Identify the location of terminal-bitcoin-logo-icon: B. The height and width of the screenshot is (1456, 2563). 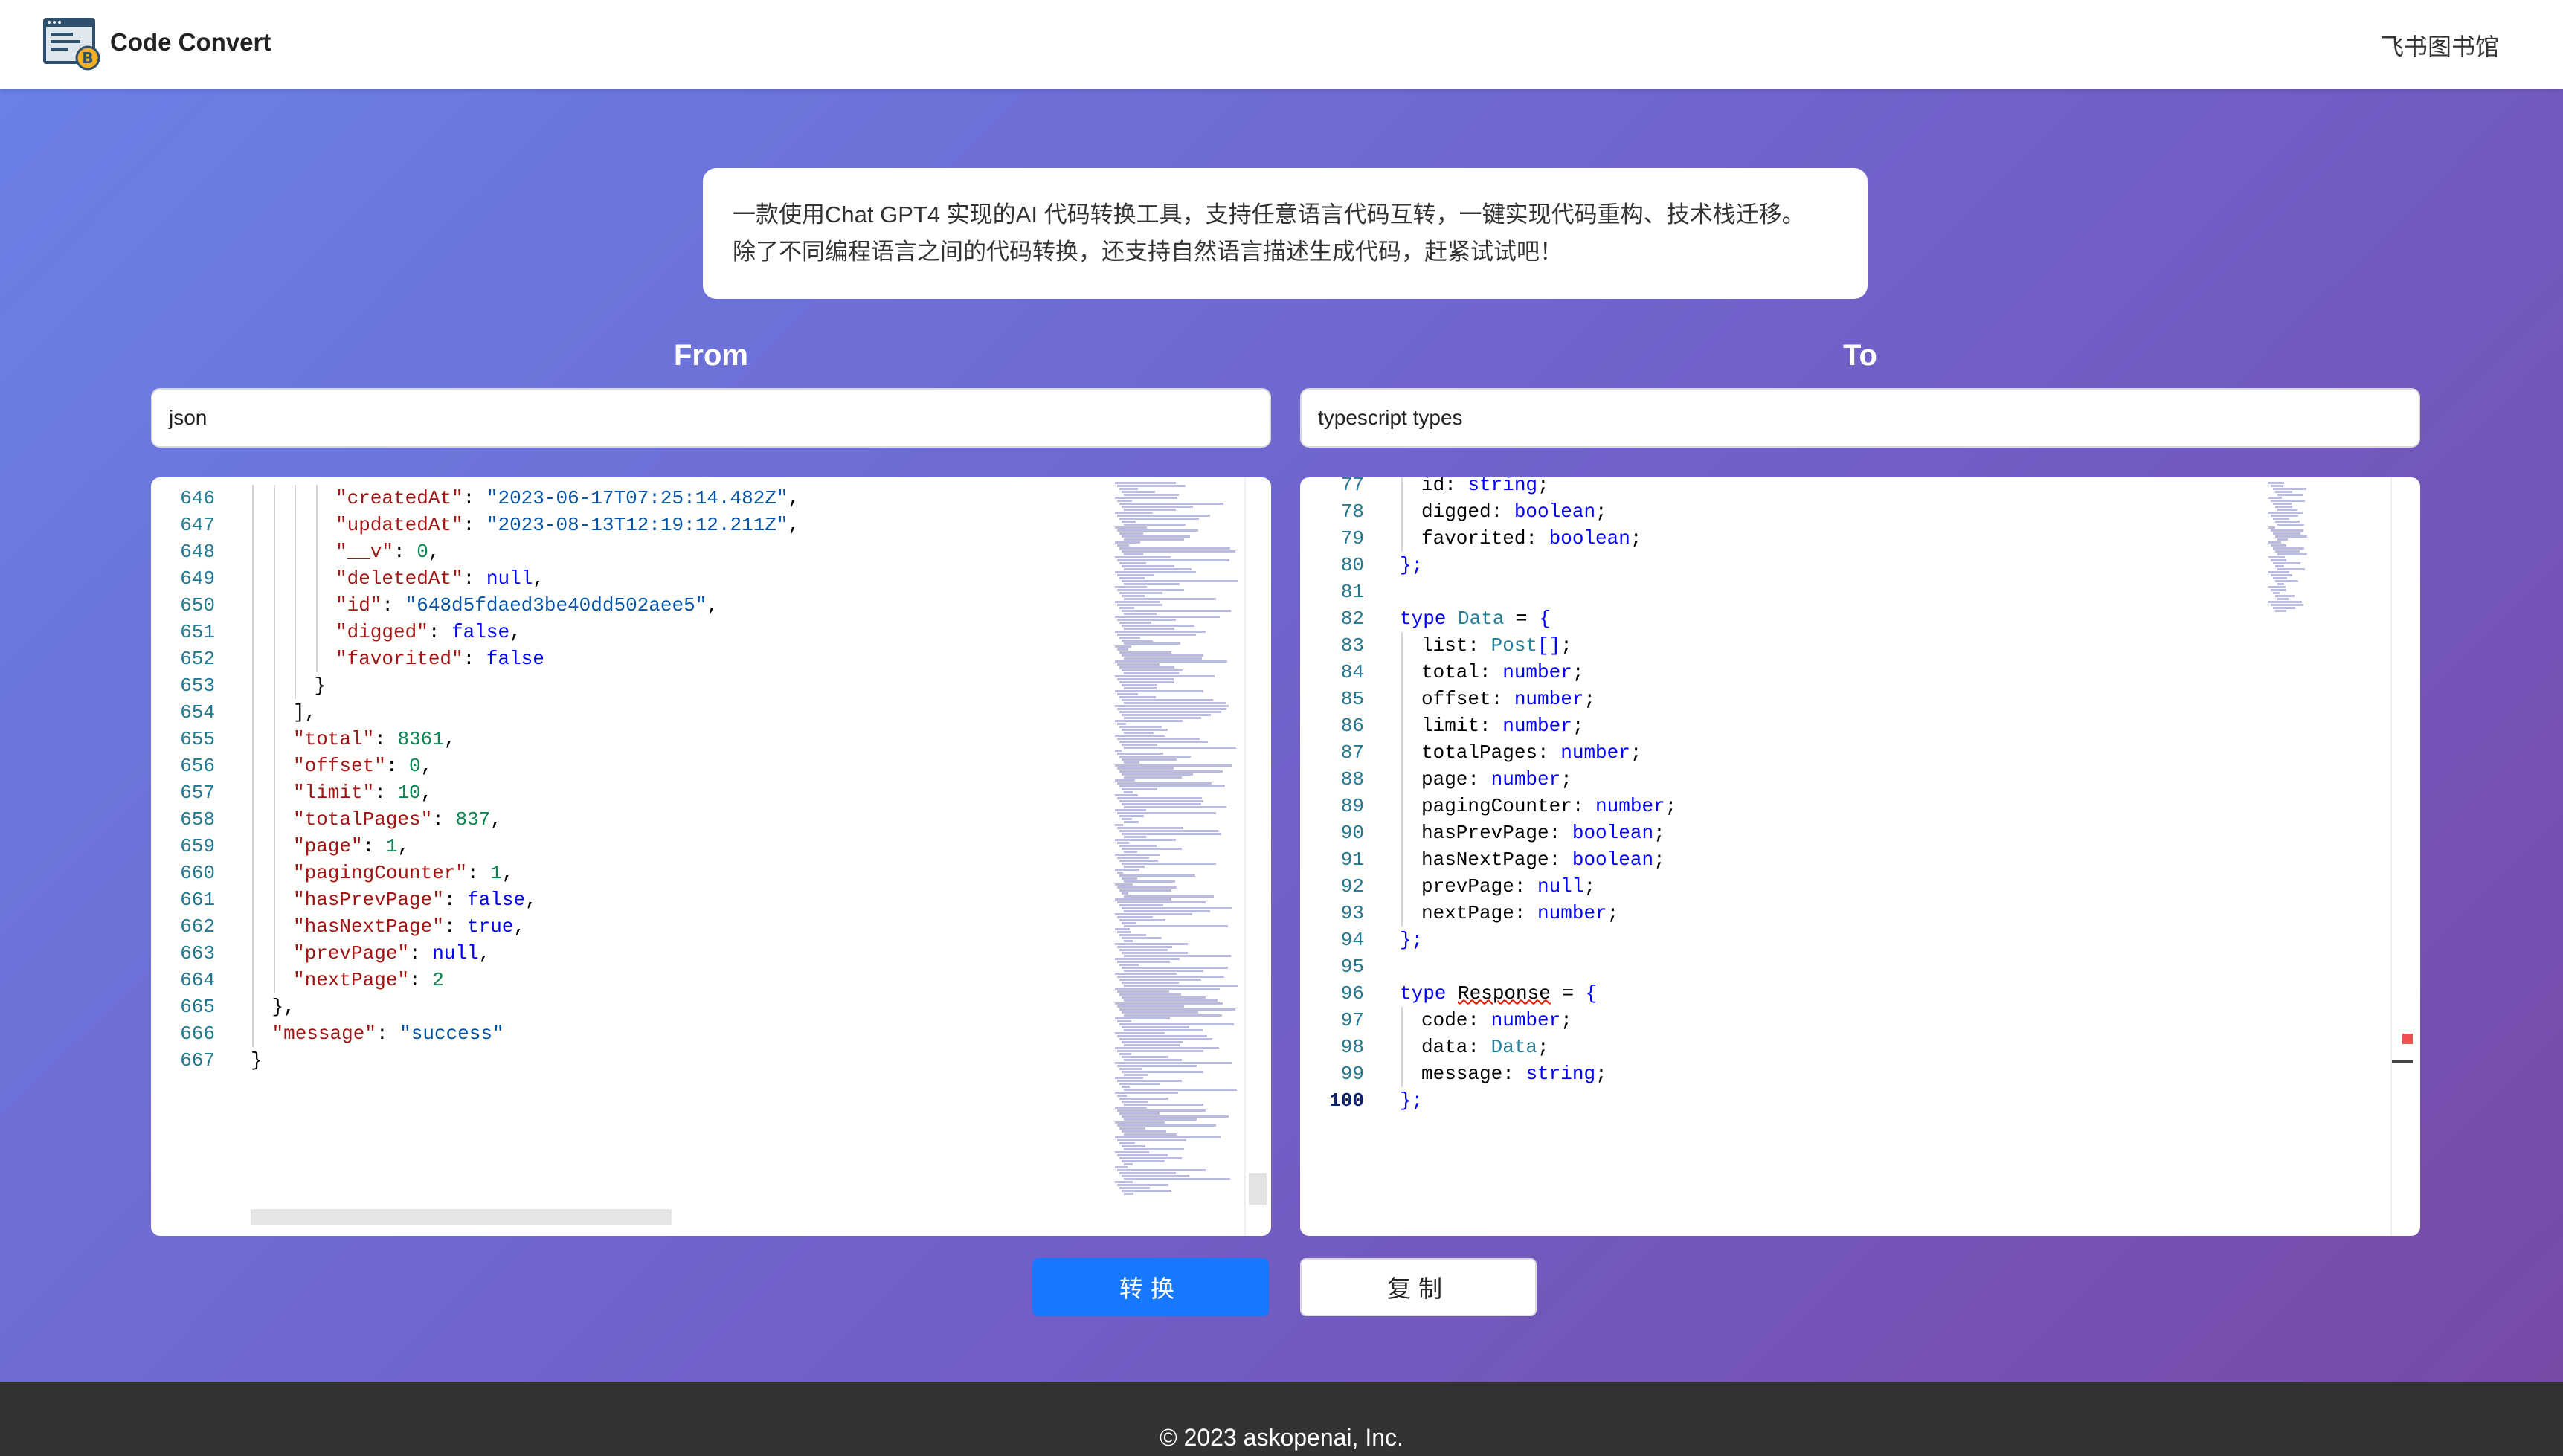
(72, 43).